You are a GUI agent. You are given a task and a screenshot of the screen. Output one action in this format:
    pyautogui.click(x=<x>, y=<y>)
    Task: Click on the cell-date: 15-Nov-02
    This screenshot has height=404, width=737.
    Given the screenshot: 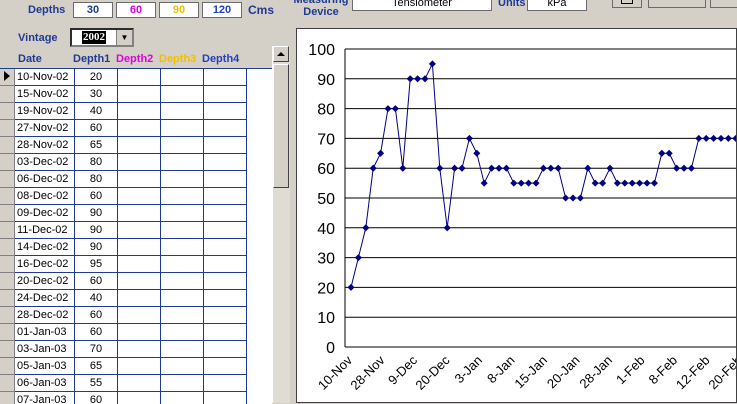 What is the action you would take?
    pyautogui.click(x=45, y=94)
    